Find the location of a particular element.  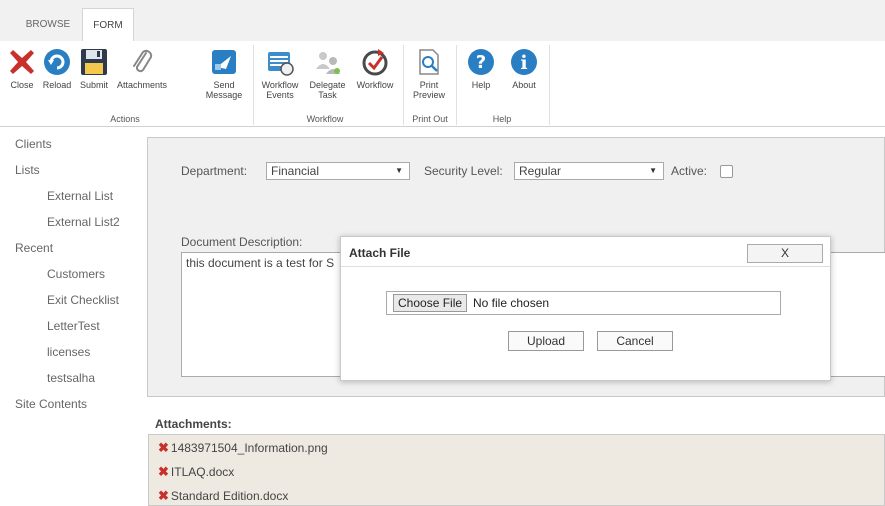

about-button: i About is located at coordinates (524, 68).